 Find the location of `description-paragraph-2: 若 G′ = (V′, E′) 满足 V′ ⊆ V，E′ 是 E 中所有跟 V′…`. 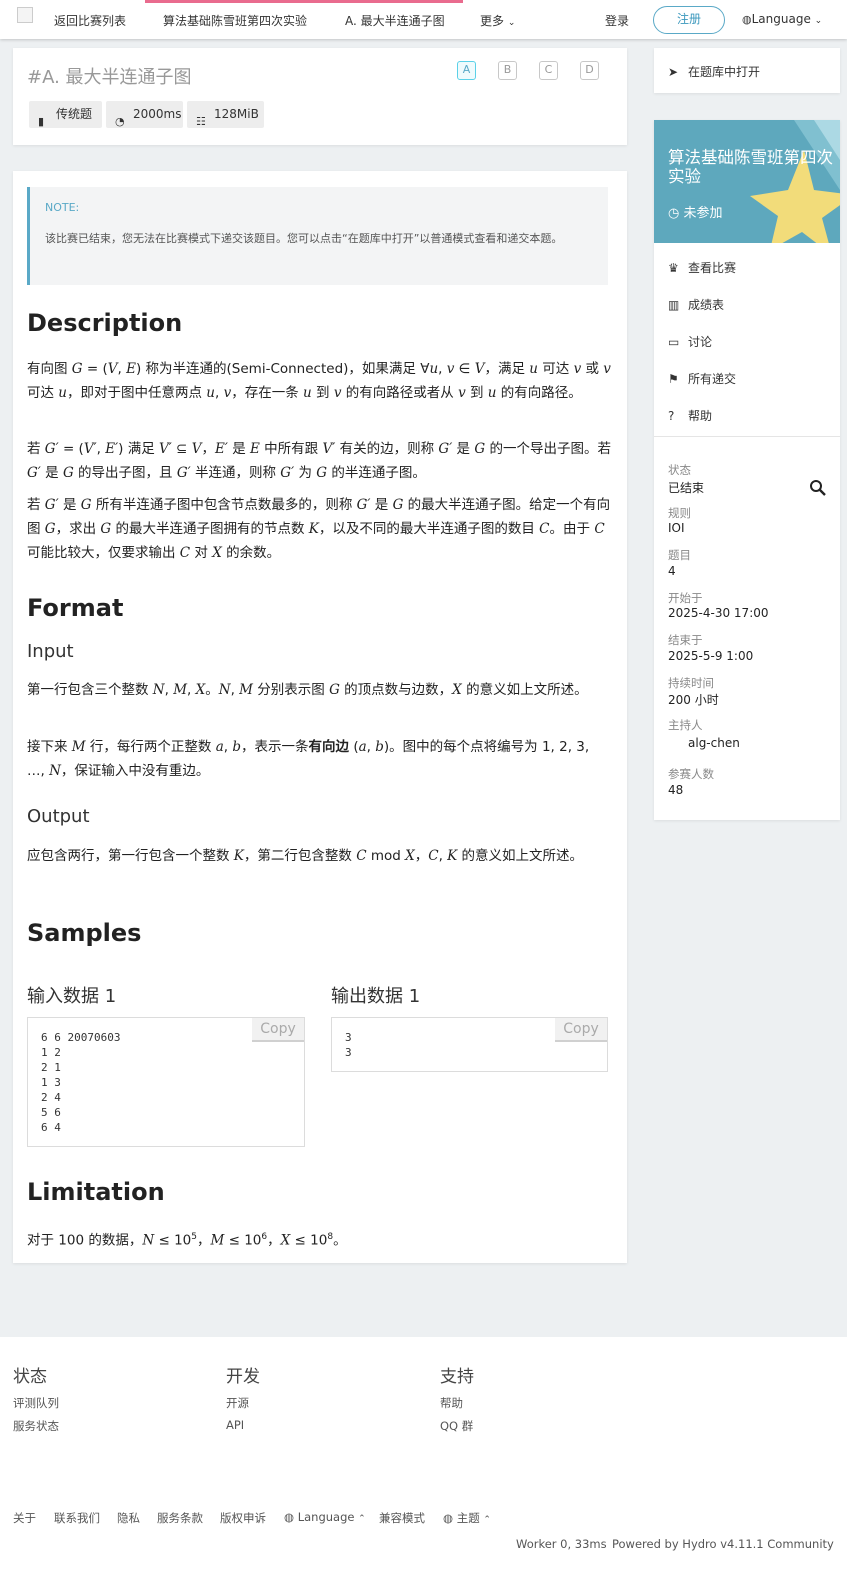

description-paragraph-2: 若 G′ = (V′, E′) 满足 V′ ⊆ V，E′ 是 E 中所有跟 V′… is located at coordinates (319, 461).